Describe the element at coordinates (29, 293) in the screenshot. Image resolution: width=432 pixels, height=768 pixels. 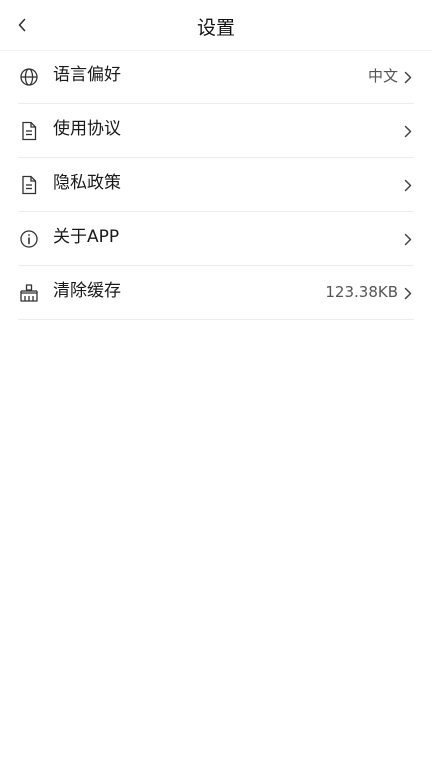
I see `broom-icon` at that location.